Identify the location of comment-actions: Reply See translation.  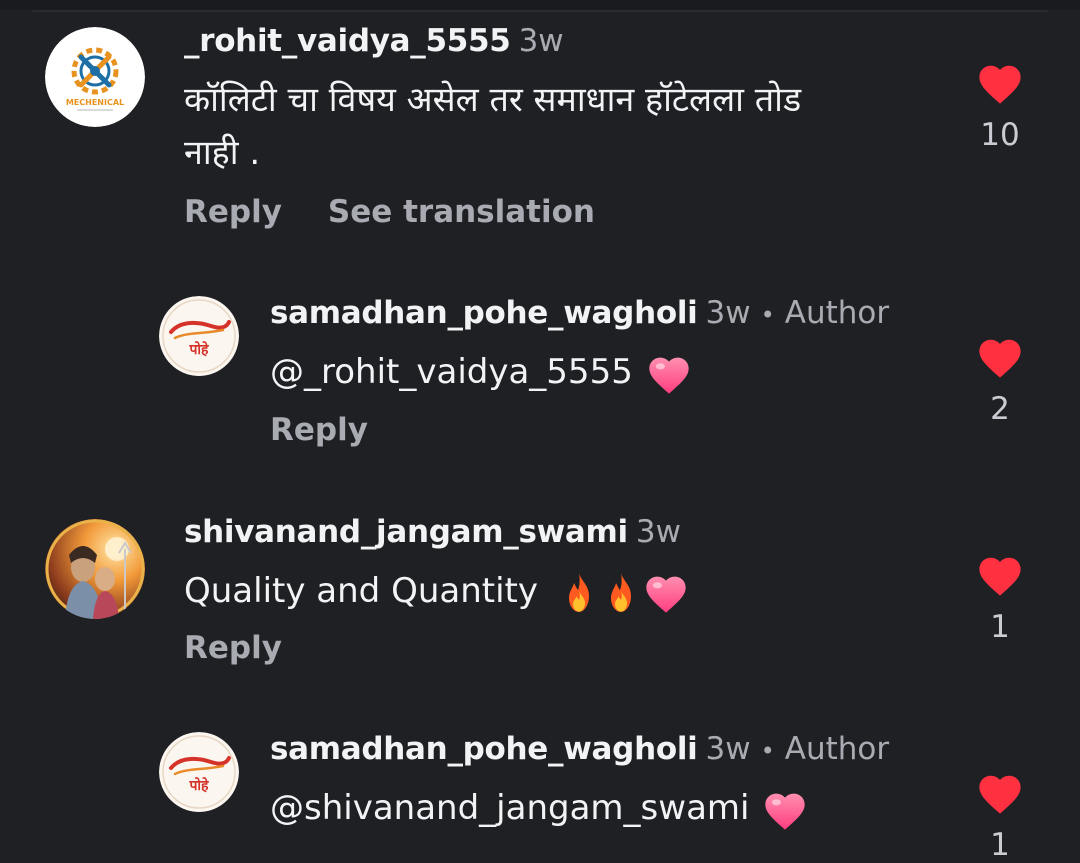
(389, 212).